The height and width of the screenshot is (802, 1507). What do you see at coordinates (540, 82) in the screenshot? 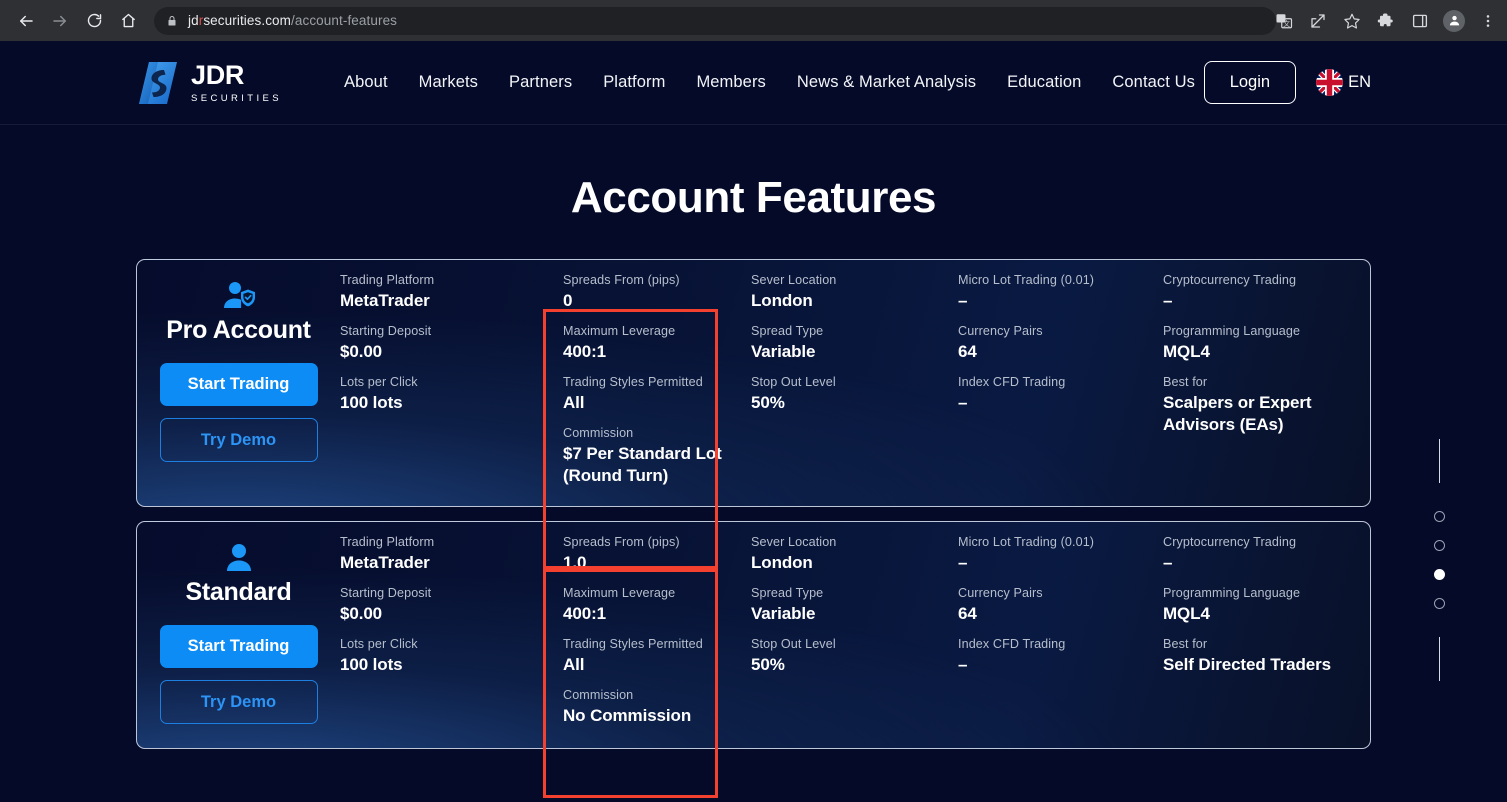
I see `nav-item-partners: Partners` at bounding box center [540, 82].